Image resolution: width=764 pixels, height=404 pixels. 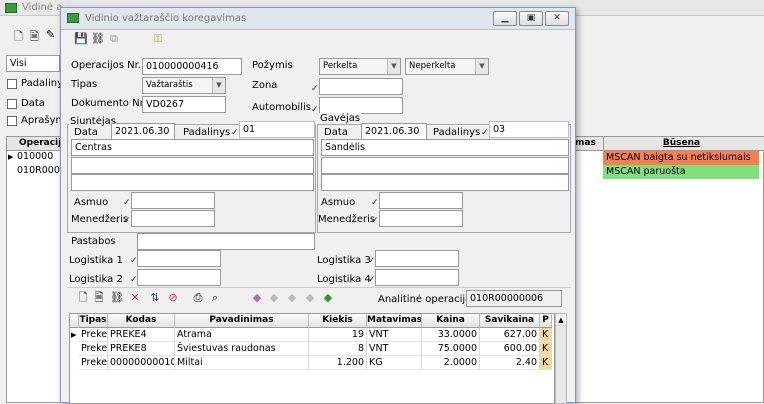 What do you see at coordinates (394, 321) in the screenshot?
I see `col-matavimas: Matavimas` at bounding box center [394, 321].